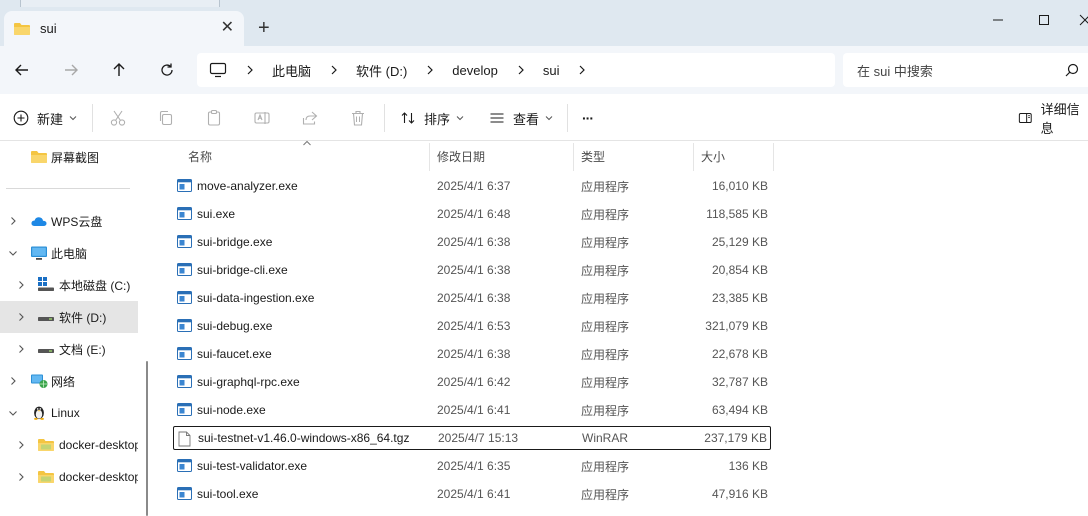  Describe the element at coordinates (166, 118) in the screenshot. I see `copy-button` at that location.